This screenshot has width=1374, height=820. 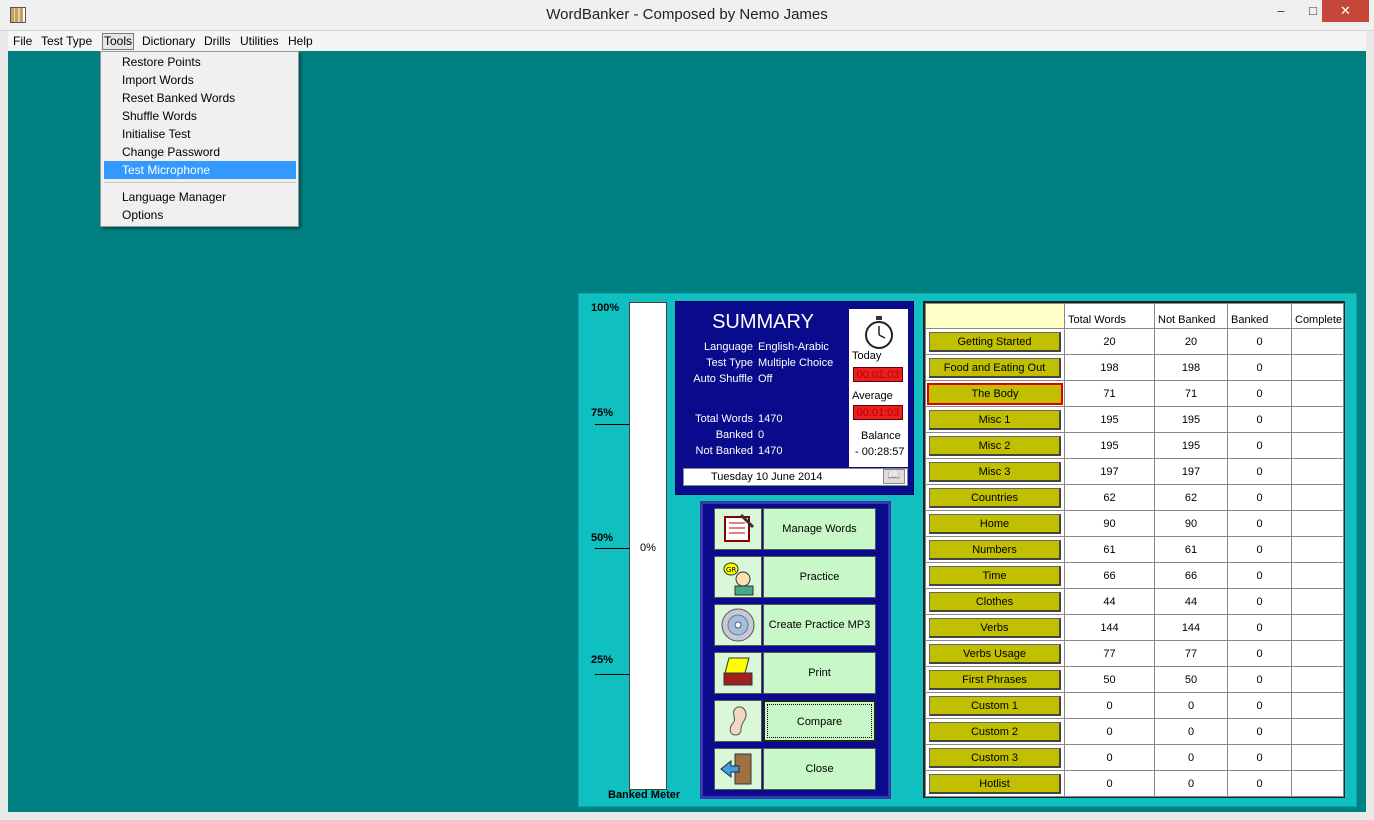 I want to click on category-cell: First Phrases, so click(x=995, y=679).